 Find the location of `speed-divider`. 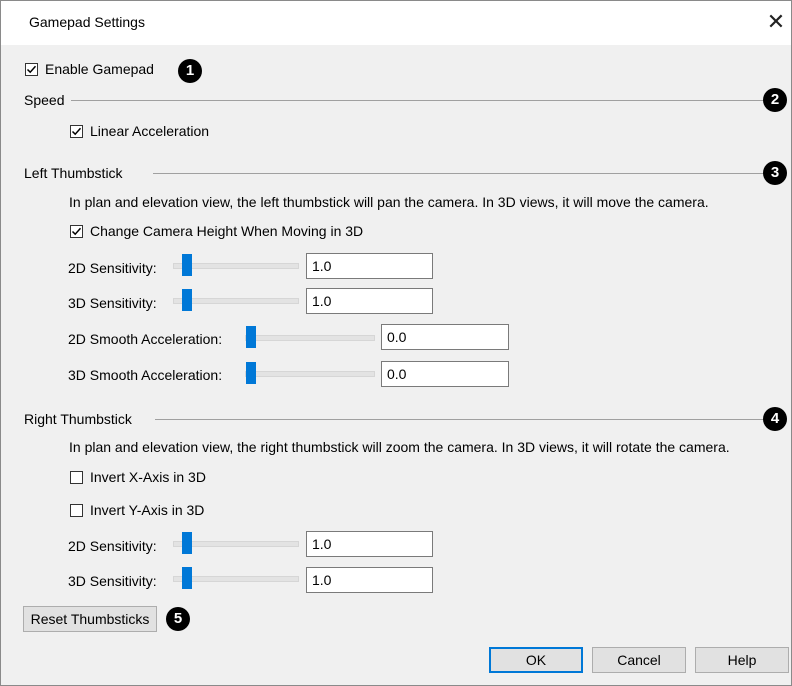

speed-divider is located at coordinates (418, 100).